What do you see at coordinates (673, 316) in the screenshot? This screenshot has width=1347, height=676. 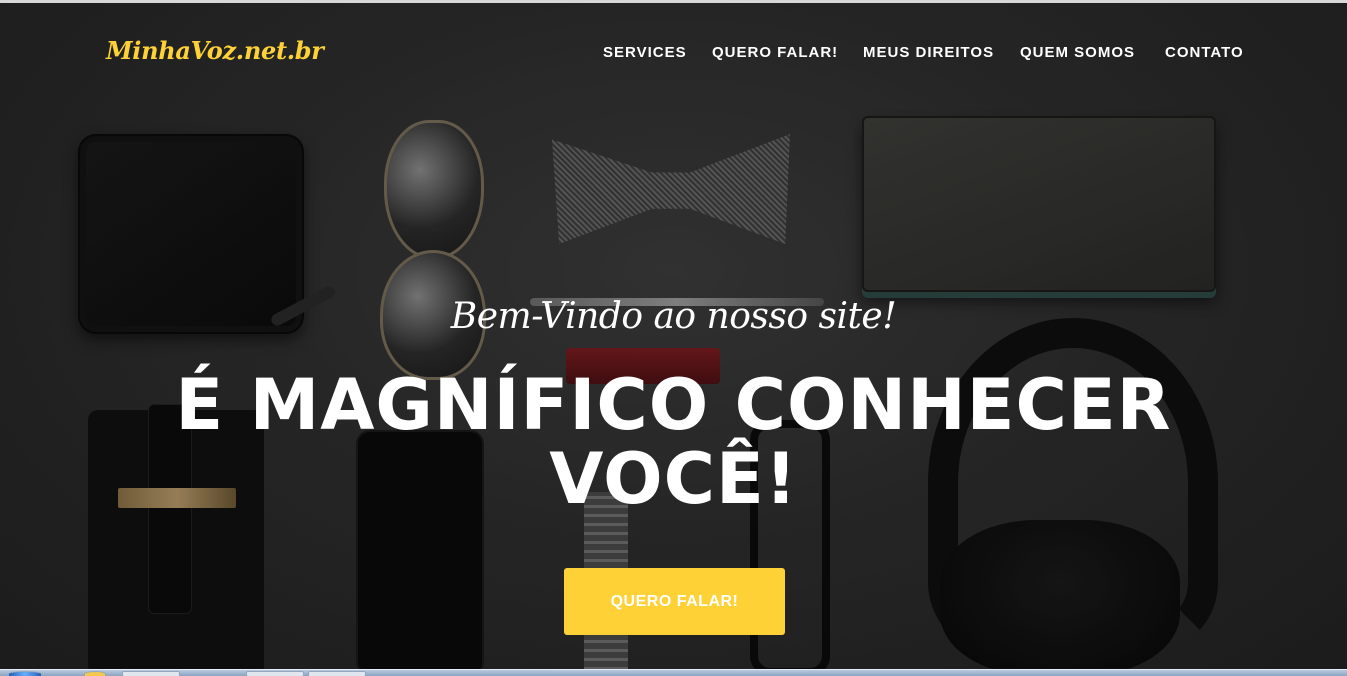 I see `intro-lead-in: Bem-Vindo ao nosso site!` at bounding box center [673, 316].